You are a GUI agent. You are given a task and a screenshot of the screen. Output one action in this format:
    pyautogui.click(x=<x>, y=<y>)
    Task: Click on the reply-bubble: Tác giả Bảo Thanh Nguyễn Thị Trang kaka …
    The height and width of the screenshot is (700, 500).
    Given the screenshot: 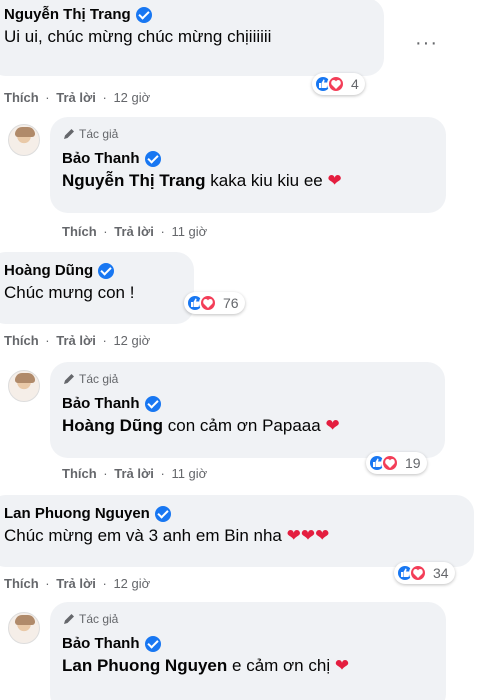 What is the action you would take?
    pyautogui.click(x=248, y=165)
    